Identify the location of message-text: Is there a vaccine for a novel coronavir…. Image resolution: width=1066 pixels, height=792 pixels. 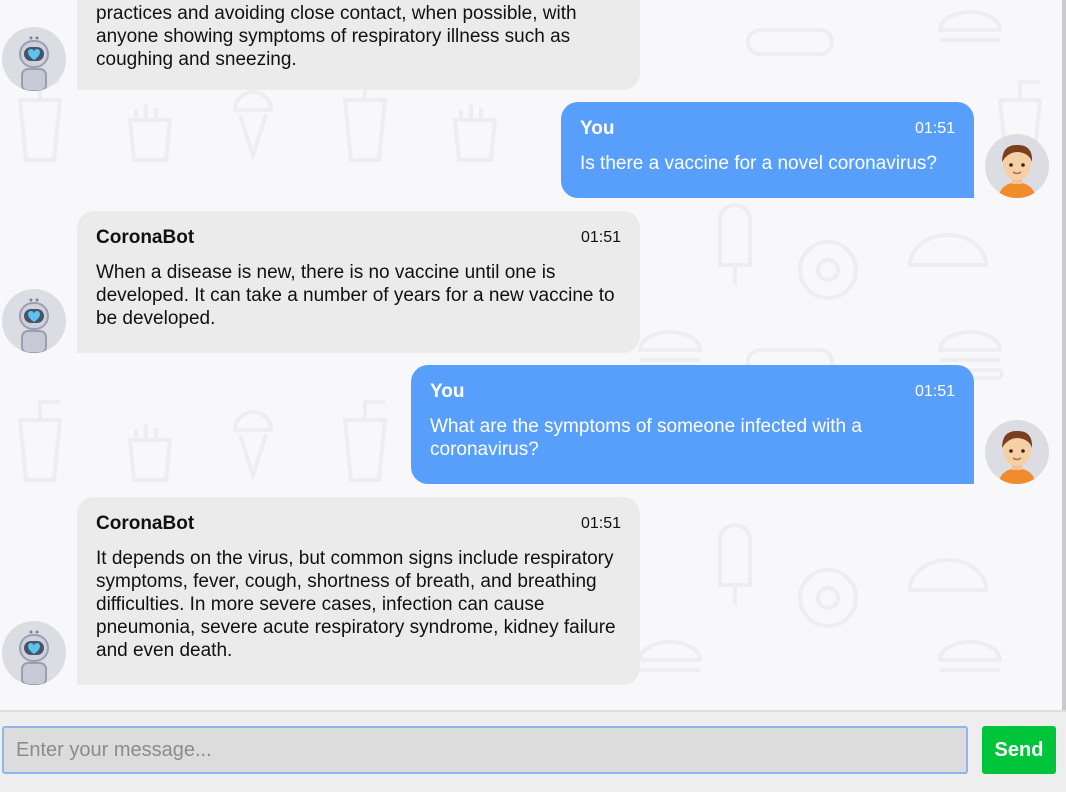
(758, 163).